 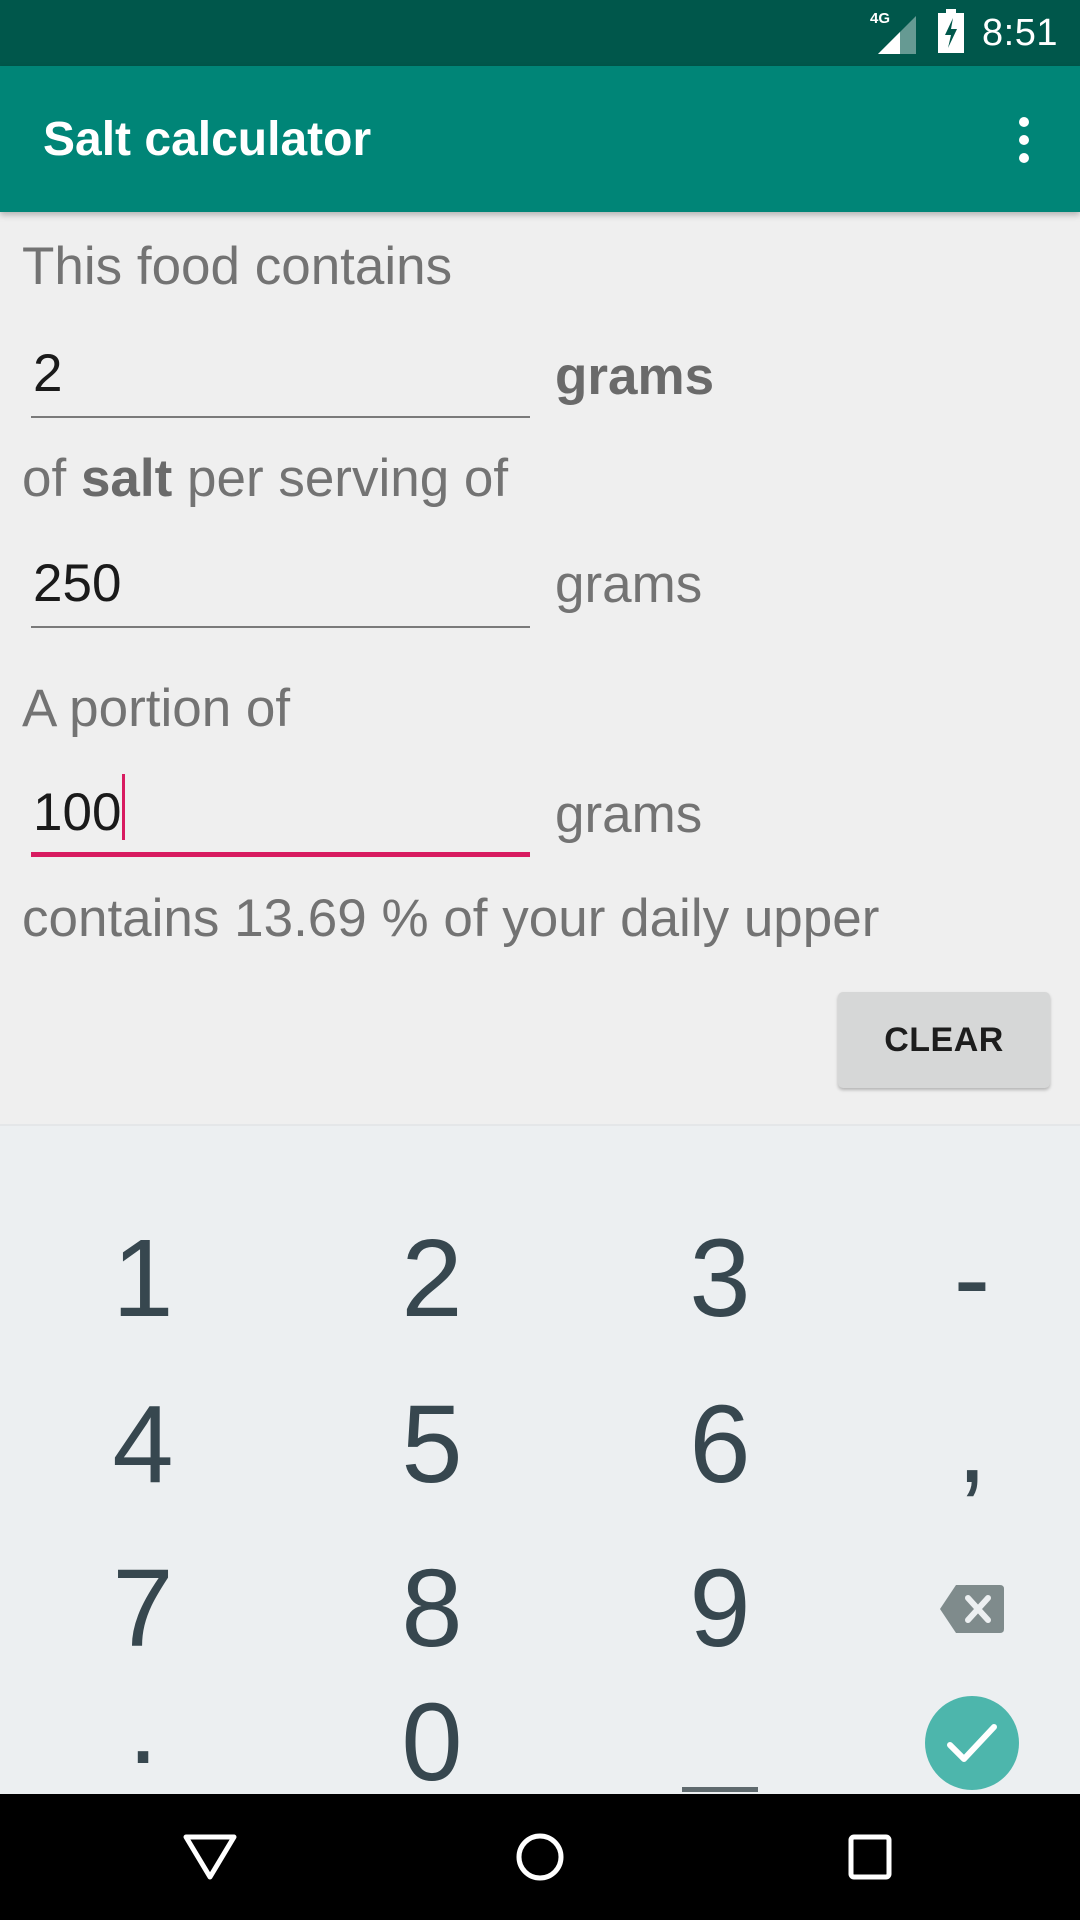 I want to click on salt-label-suffix: per serving of, so click(x=340, y=478).